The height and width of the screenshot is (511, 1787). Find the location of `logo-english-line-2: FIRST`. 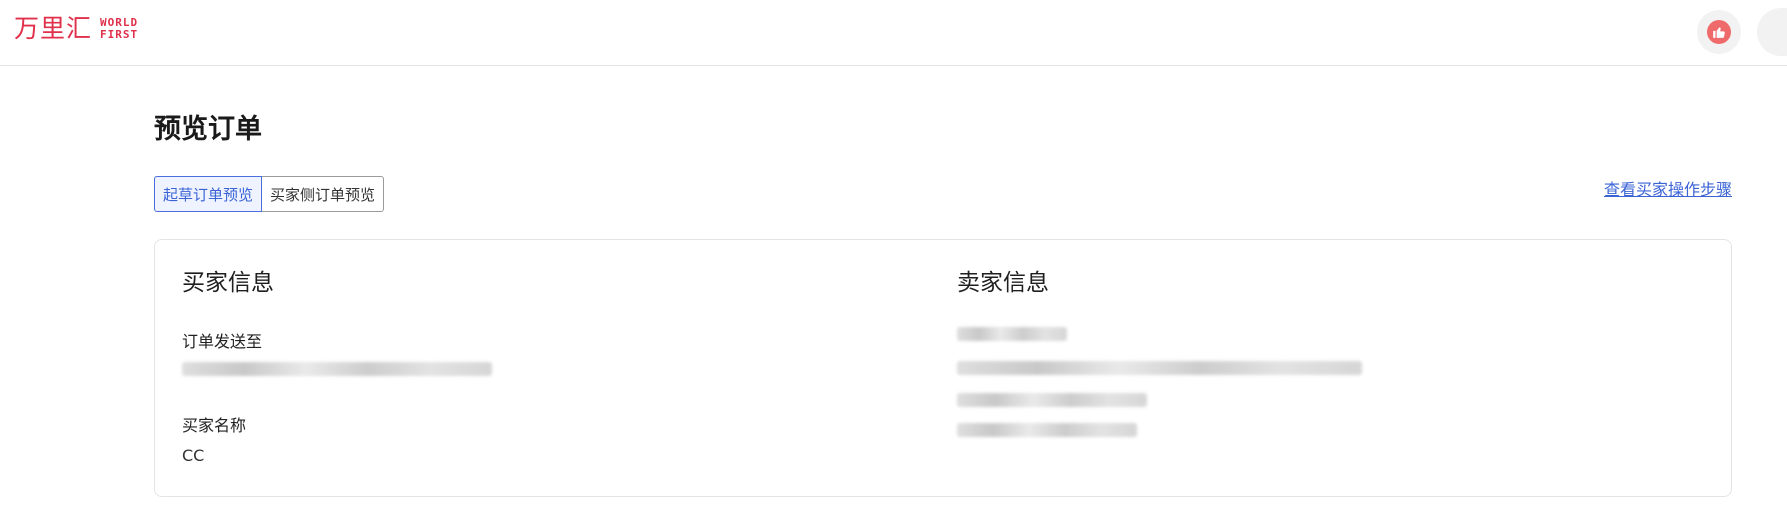

logo-english-line-2: FIRST is located at coordinates (119, 34).